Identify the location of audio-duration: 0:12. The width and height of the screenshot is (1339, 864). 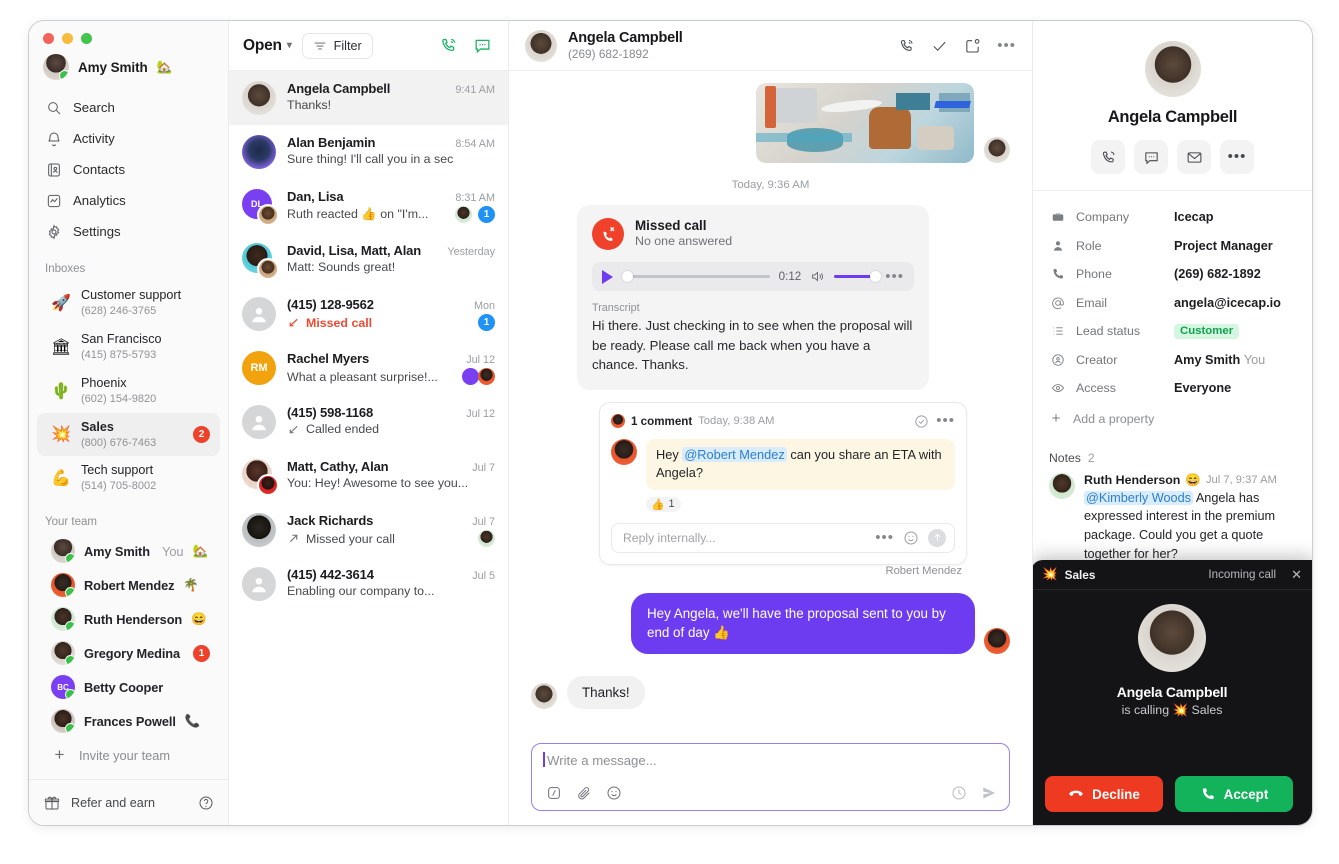
(790, 276).